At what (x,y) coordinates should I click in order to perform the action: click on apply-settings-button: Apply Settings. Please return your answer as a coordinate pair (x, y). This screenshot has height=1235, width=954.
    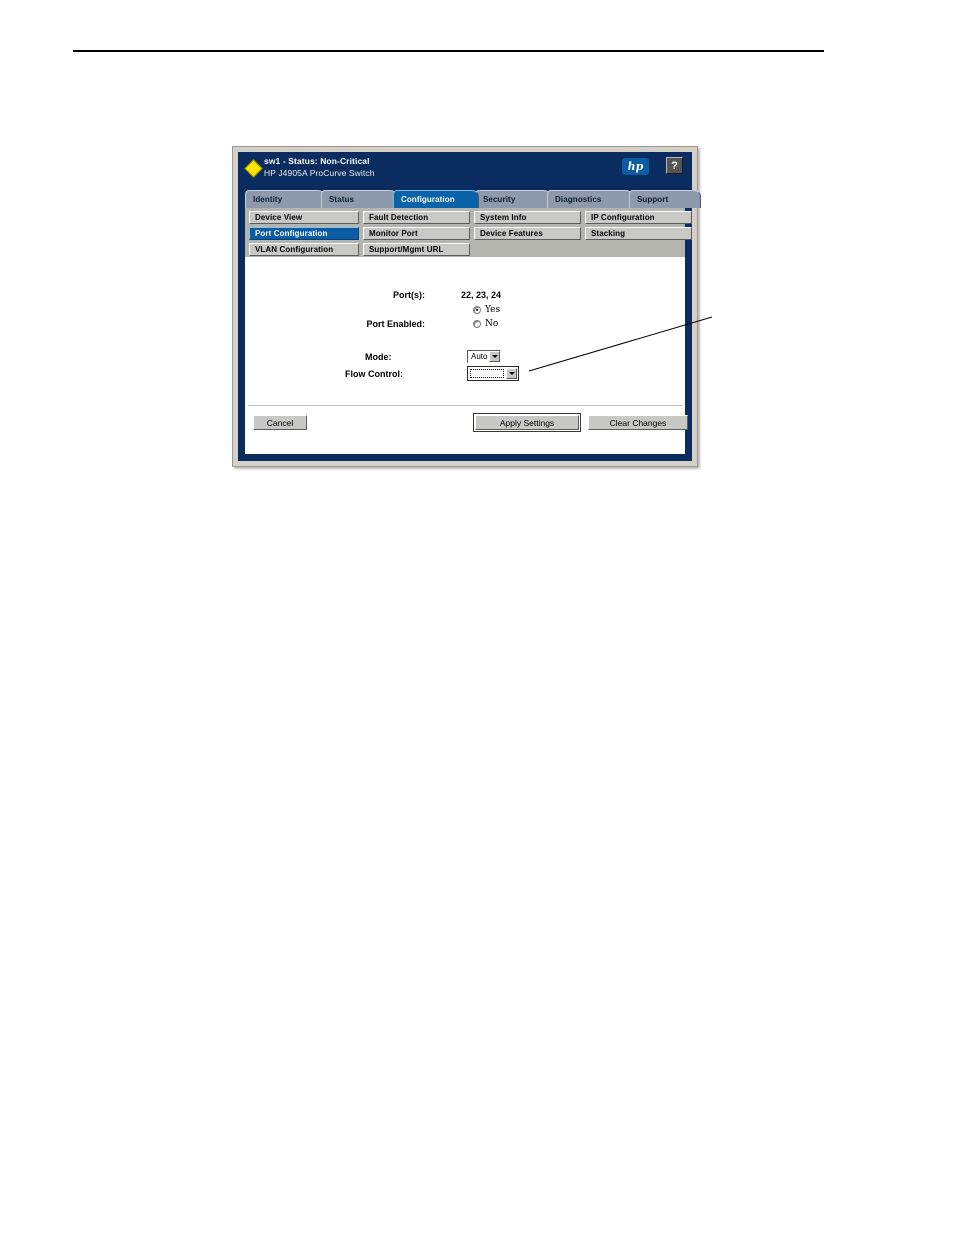
    Looking at the image, I should click on (527, 422).